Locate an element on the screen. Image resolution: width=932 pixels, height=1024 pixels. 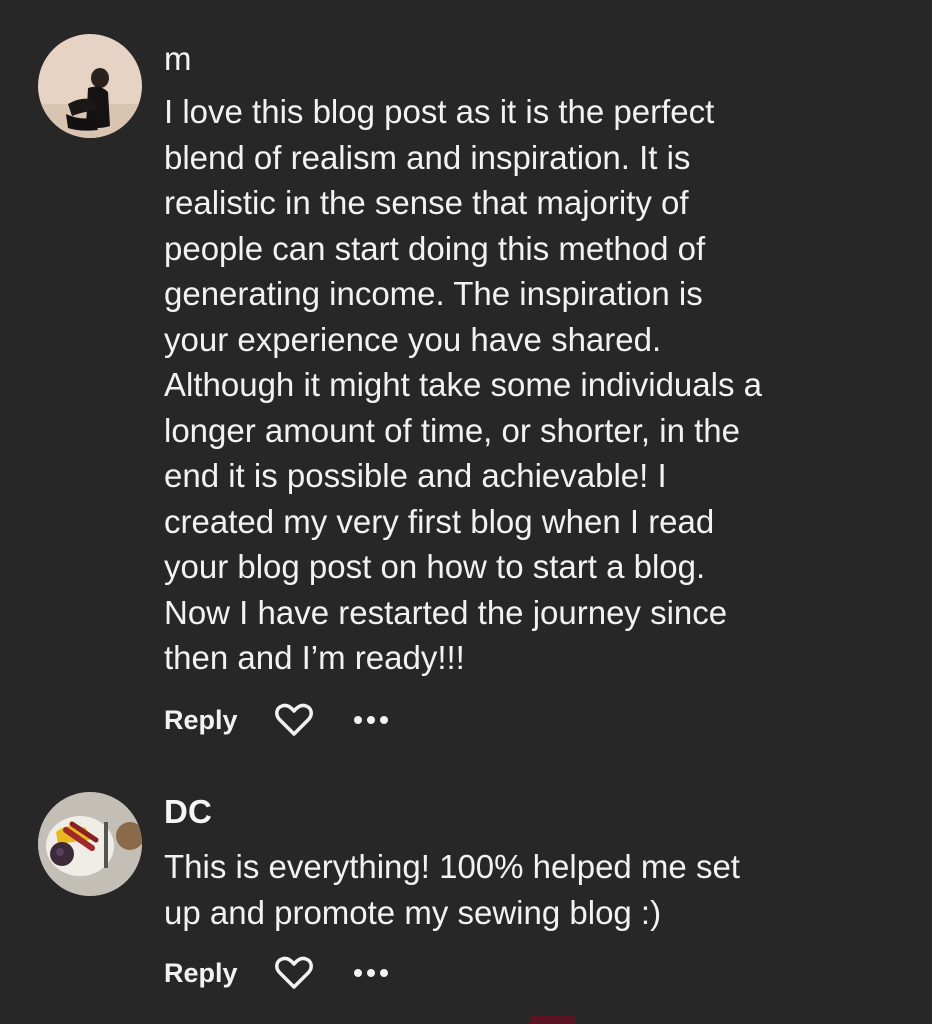
next-comment-avatar-edge is located at coordinates (553, 1020).